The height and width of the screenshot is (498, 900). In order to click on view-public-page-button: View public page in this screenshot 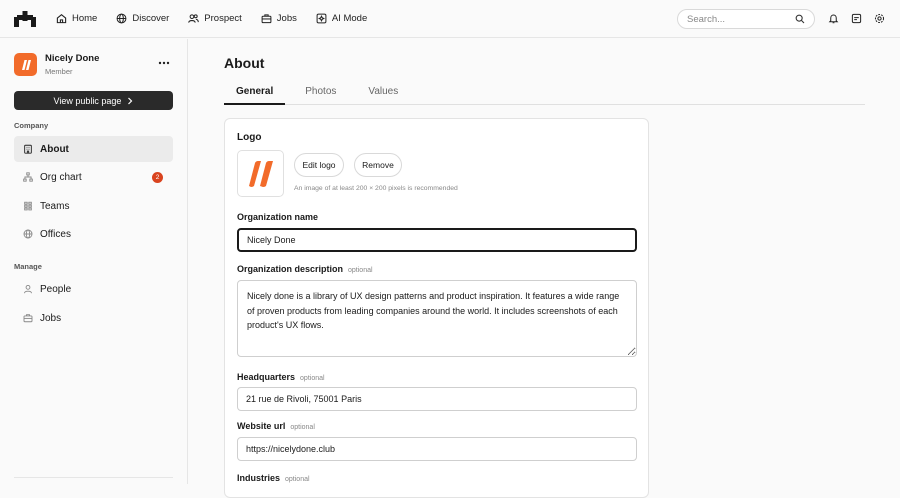, I will do `click(93, 100)`.